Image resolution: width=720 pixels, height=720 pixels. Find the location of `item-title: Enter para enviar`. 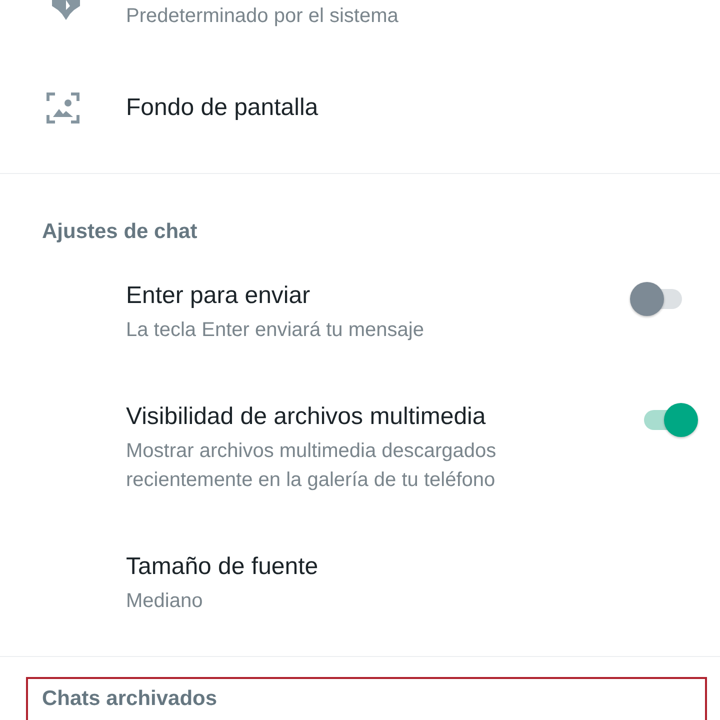

item-title: Enter para enviar is located at coordinates (219, 296).